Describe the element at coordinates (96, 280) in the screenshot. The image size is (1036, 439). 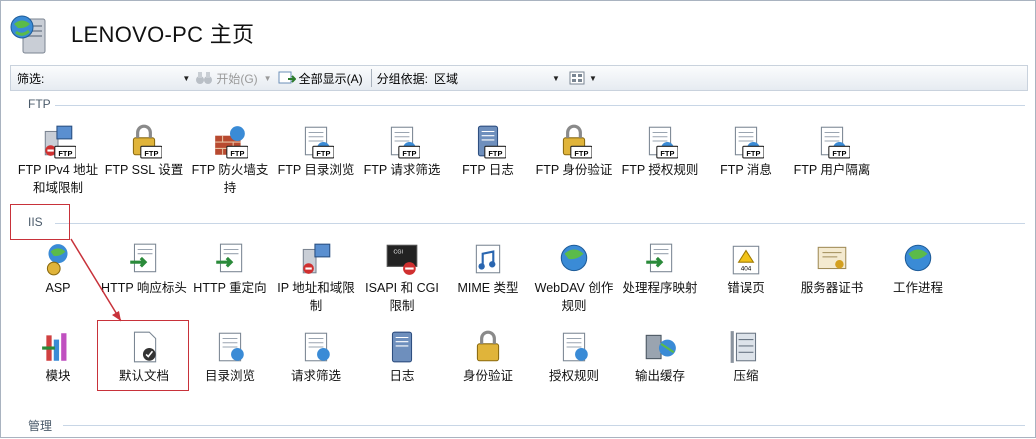
I see `annotation-arrow` at that location.